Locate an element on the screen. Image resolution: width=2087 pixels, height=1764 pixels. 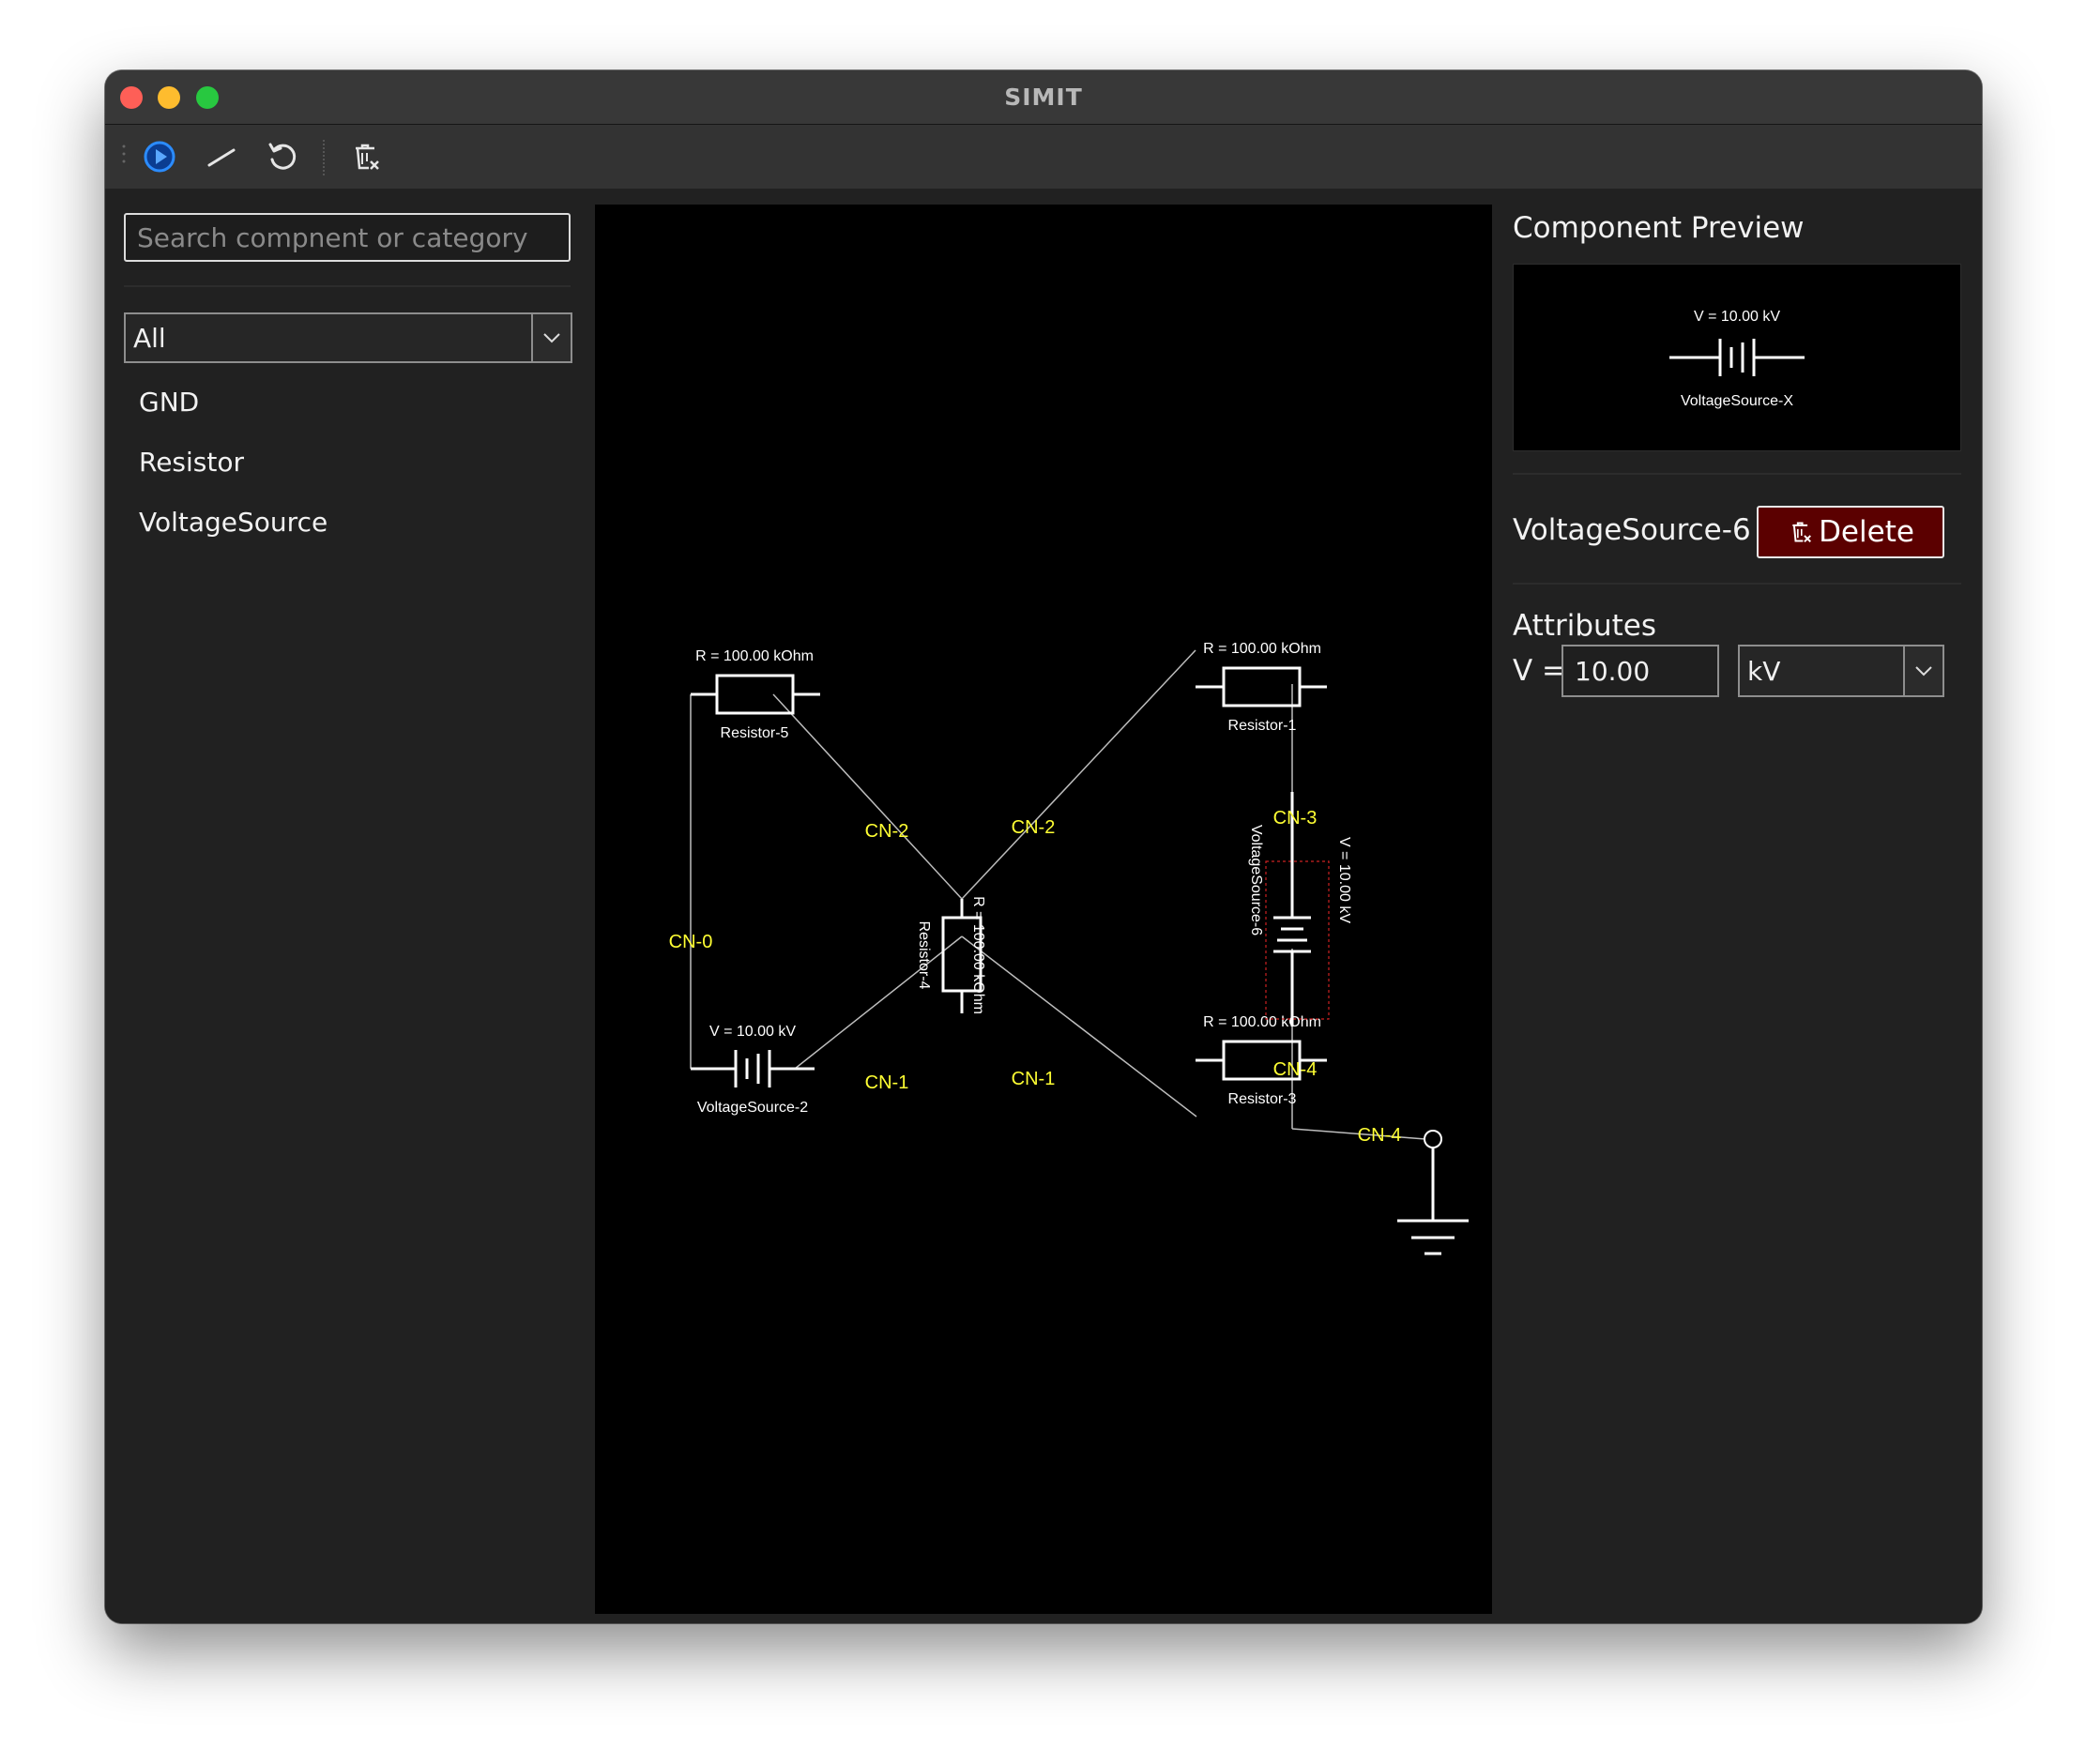
resistor-1-value: R = 100.00 kOhm is located at coordinates (1262, 649).